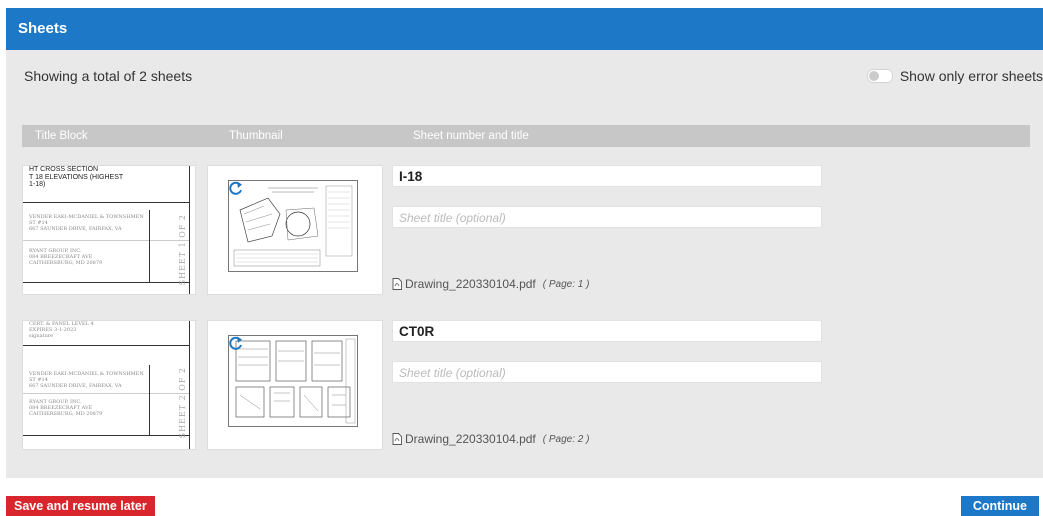  I want to click on column-thumbnail: Thumbnail, so click(256, 136).